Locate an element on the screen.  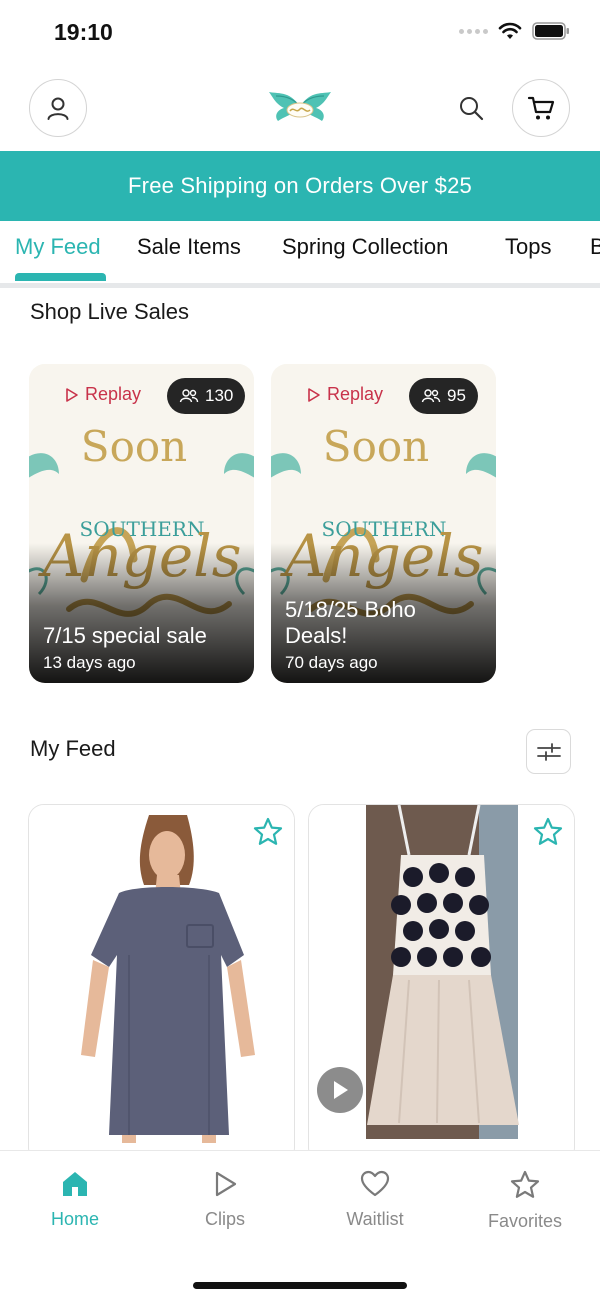
status-icons is located at coordinates (514, 31).